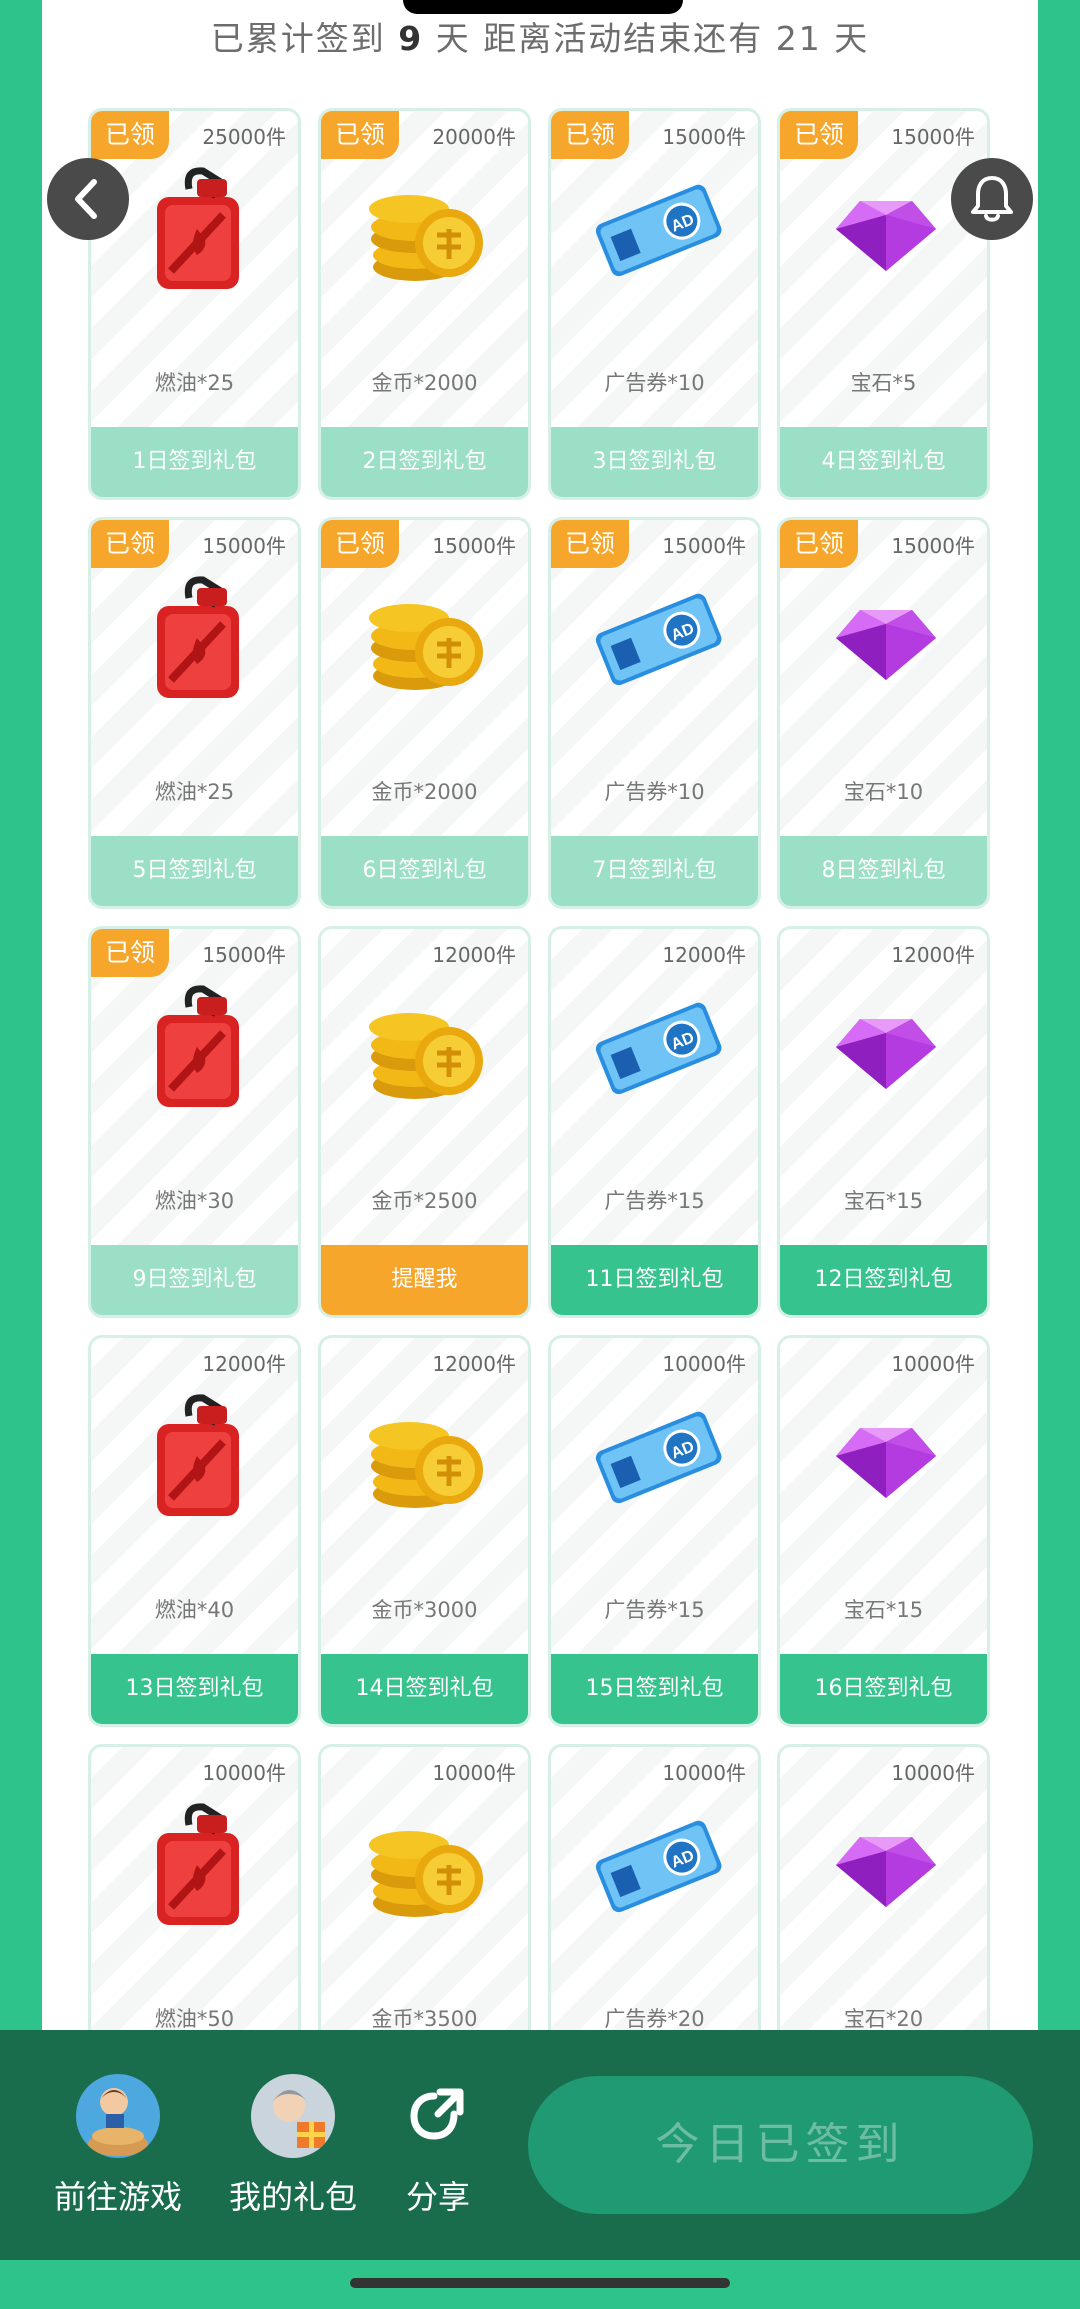  I want to click on notification-button, so click(992, 199).